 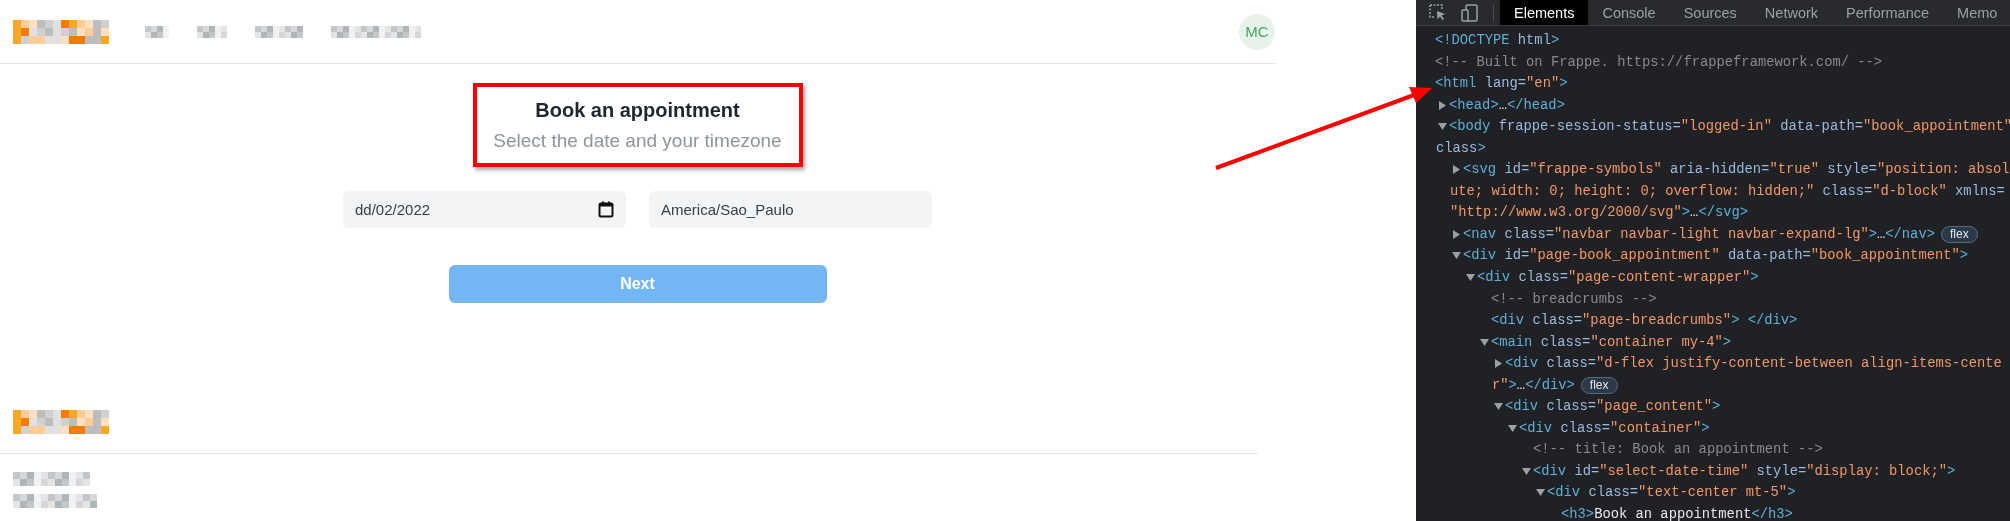 What do you see at coordinates (637, 140) in the screenshot?
I see `page-subtitle: Select the date and your timezone` at bounding box center [637, 140].